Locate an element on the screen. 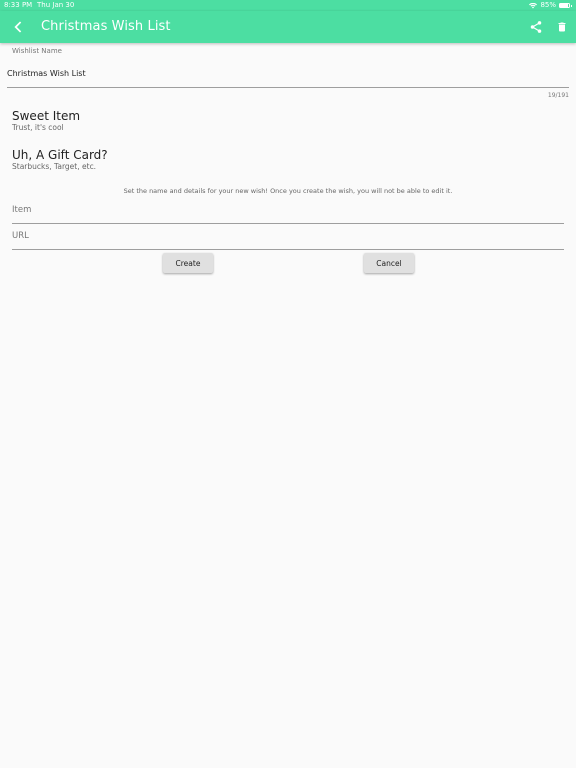 The width and height of the screenshot is (576, 768). url-field is located at coordinates (288, 237).